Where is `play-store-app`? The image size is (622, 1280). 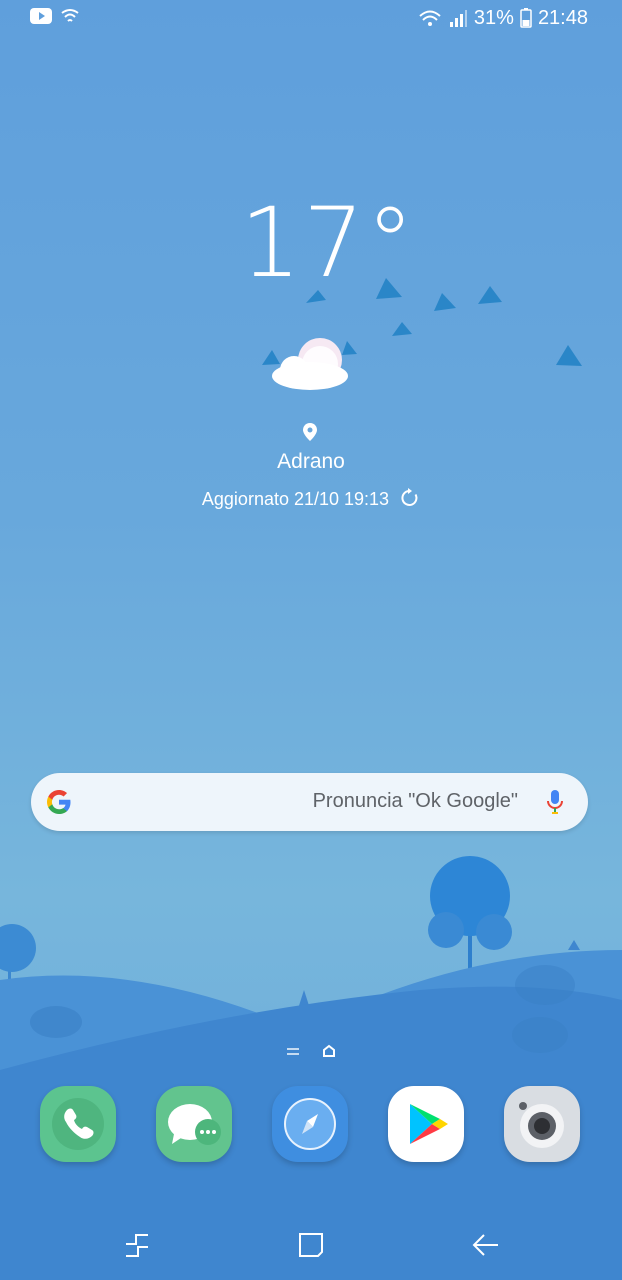
play-store-app is located at coordinates (426, 1124).